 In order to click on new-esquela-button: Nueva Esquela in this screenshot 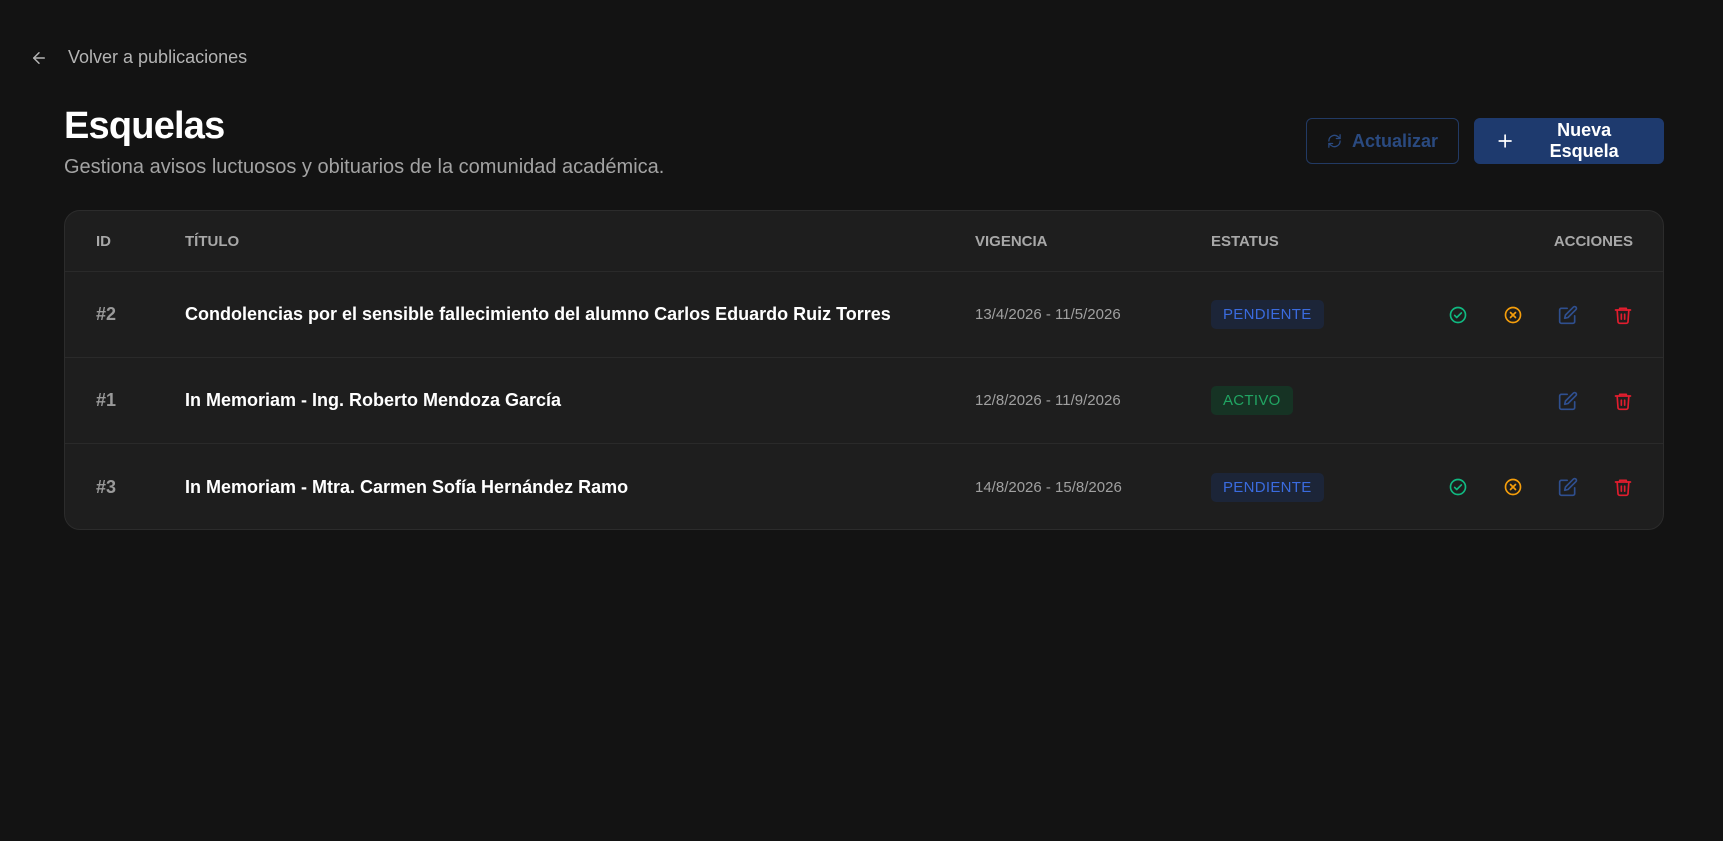, I will do `click(1569, 141)`.